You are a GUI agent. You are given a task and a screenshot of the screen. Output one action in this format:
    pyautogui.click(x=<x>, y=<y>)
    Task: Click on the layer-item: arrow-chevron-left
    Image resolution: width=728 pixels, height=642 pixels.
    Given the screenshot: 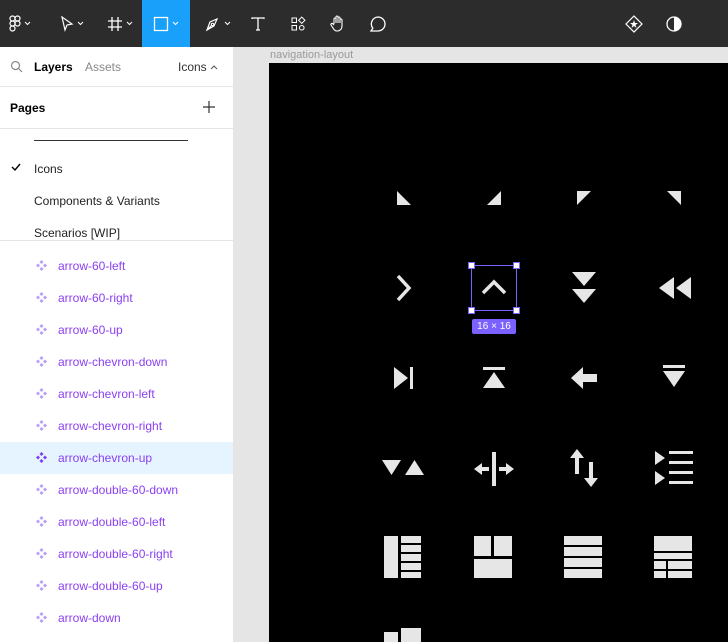 What is the action you would take?
    pyautogui.click(x=116, y=394)
    